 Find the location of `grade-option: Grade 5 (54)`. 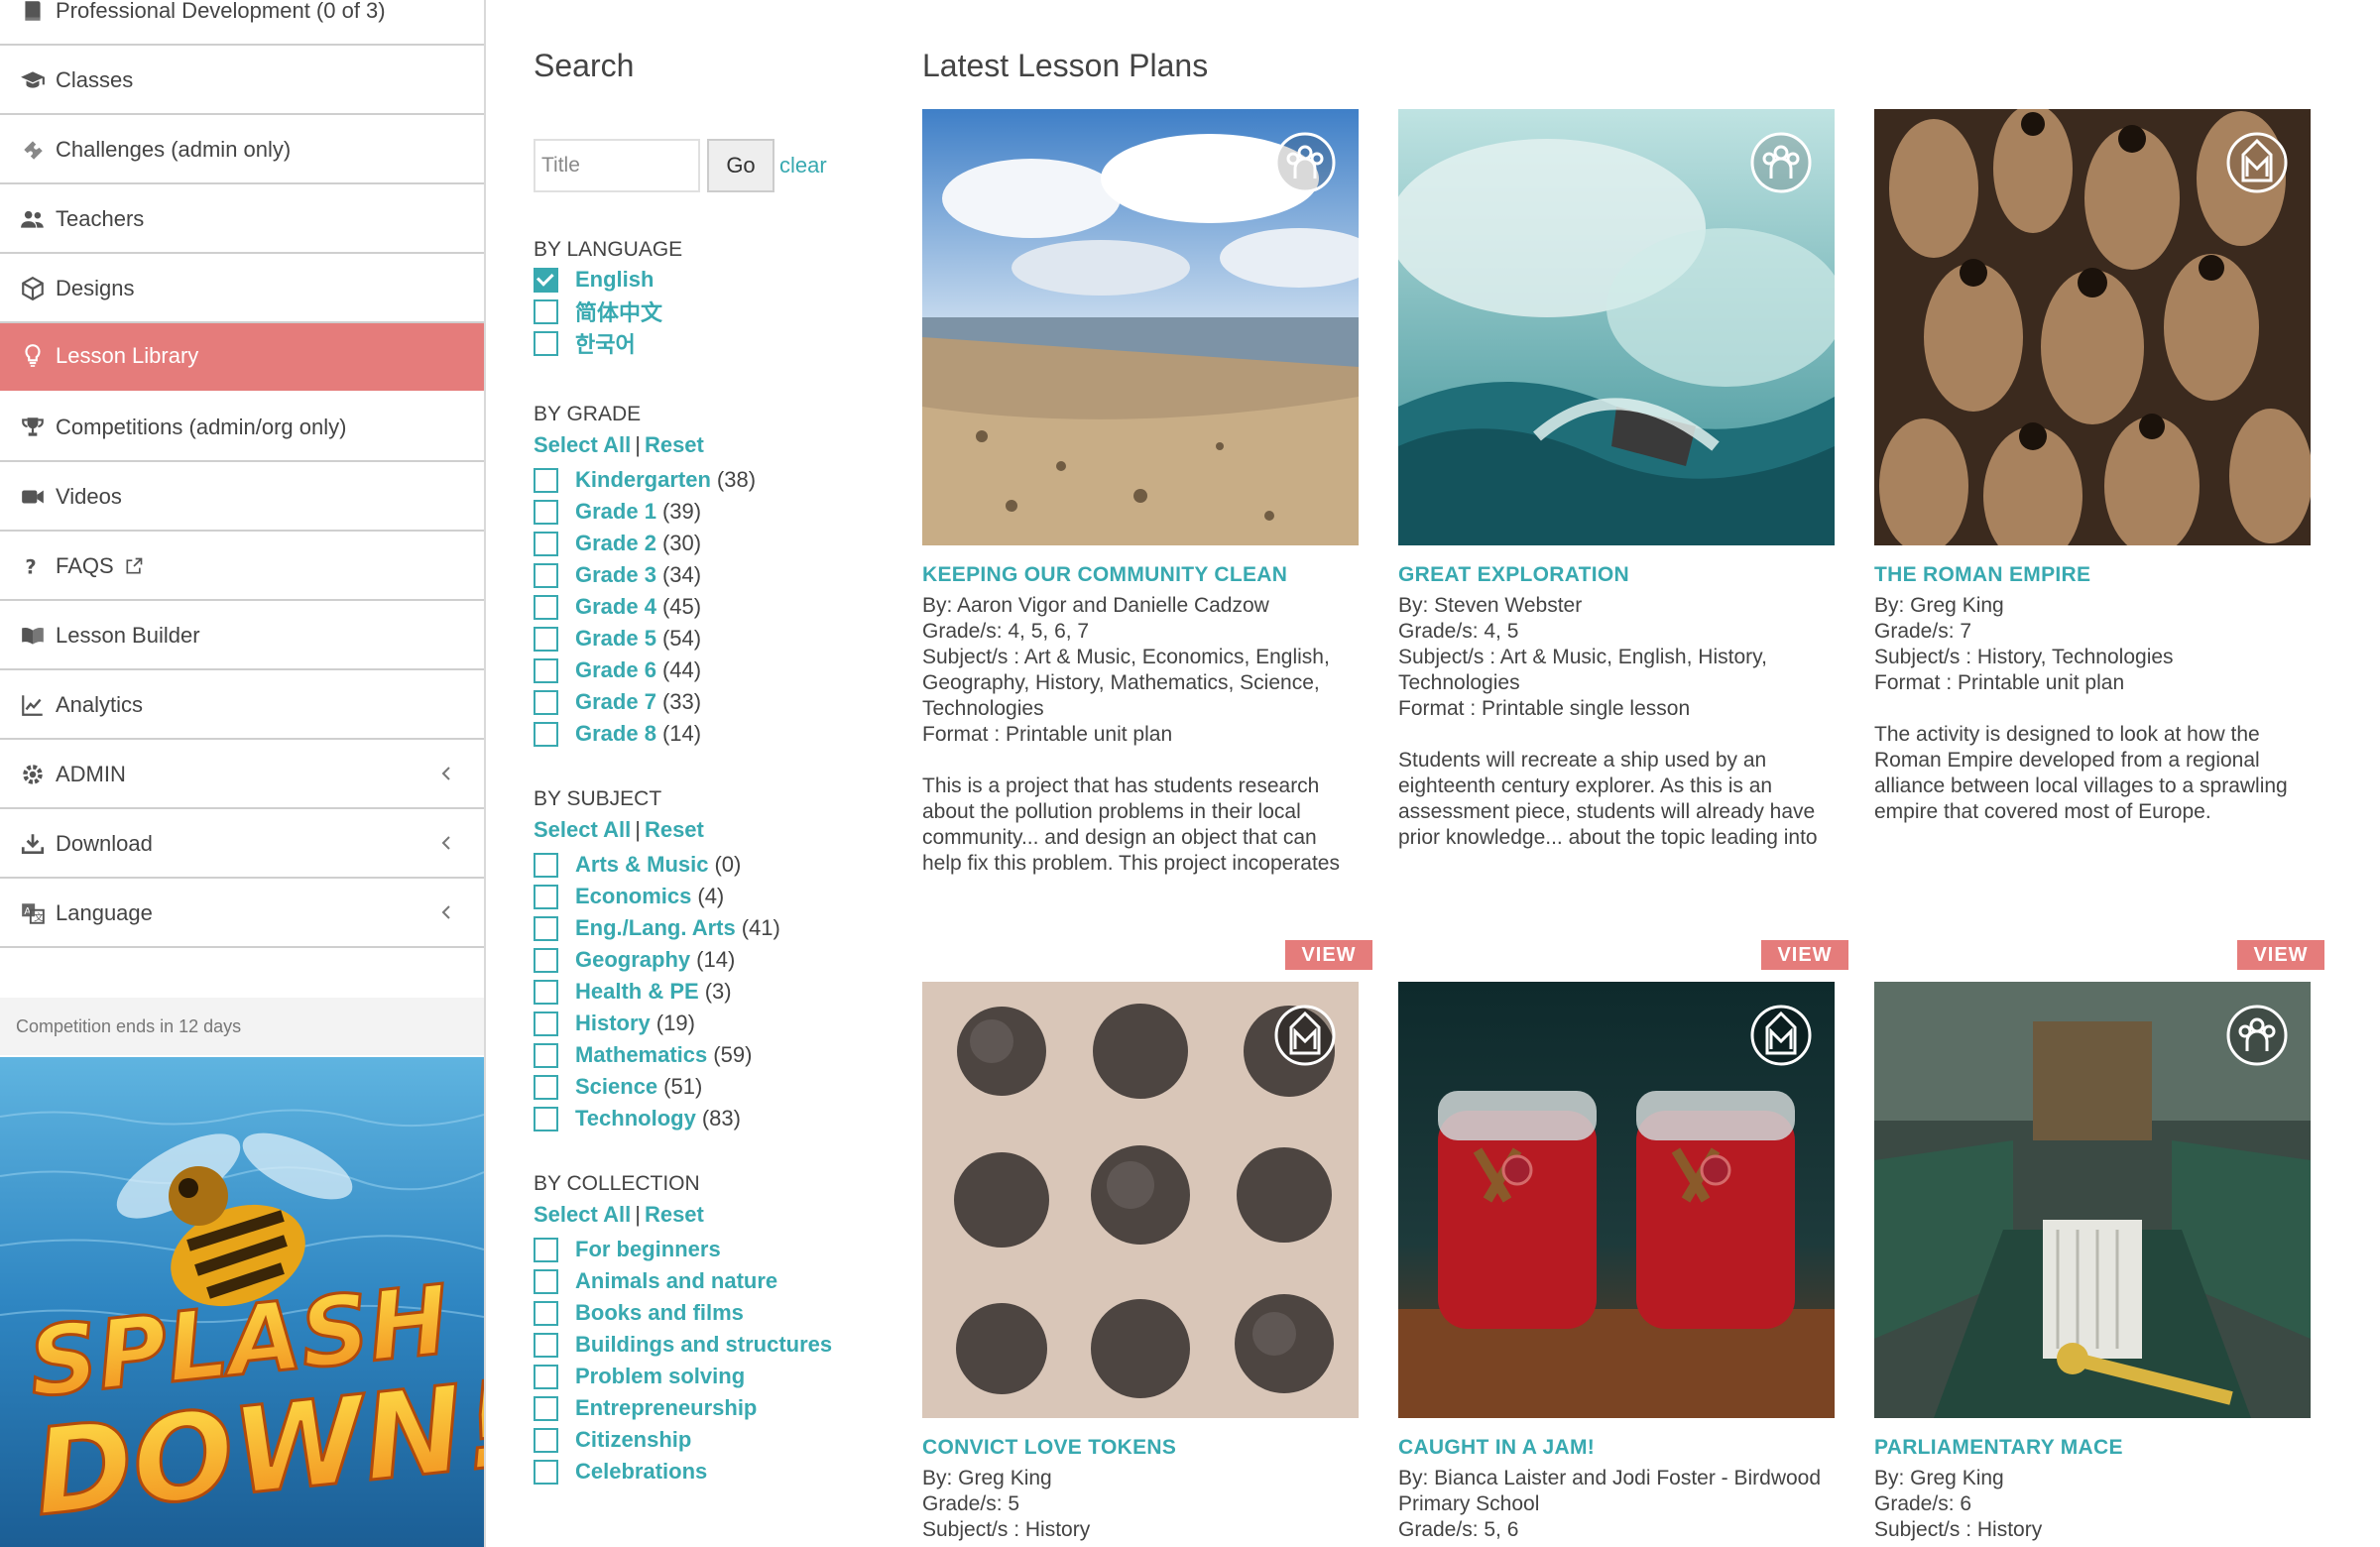

grade-option: Grade 5 (54) is located at coordinates (645, 638).